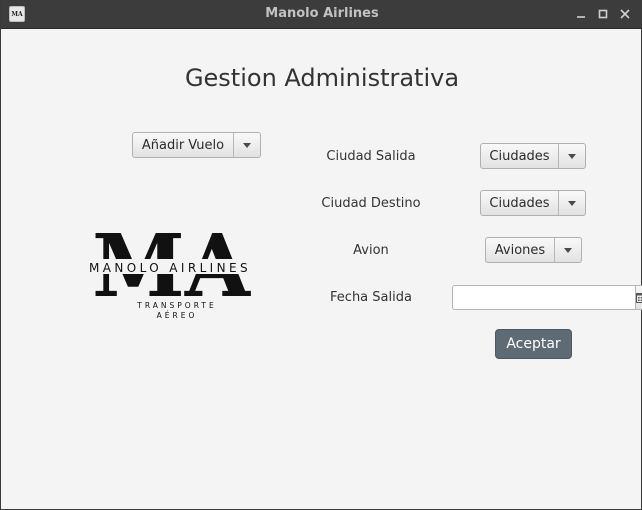 The image size is (642, 510). What do you see at coordinates (322, 78) in the screenshot?
I see `page-title: Gestion Administrativa` at bounding box center [322, 78].